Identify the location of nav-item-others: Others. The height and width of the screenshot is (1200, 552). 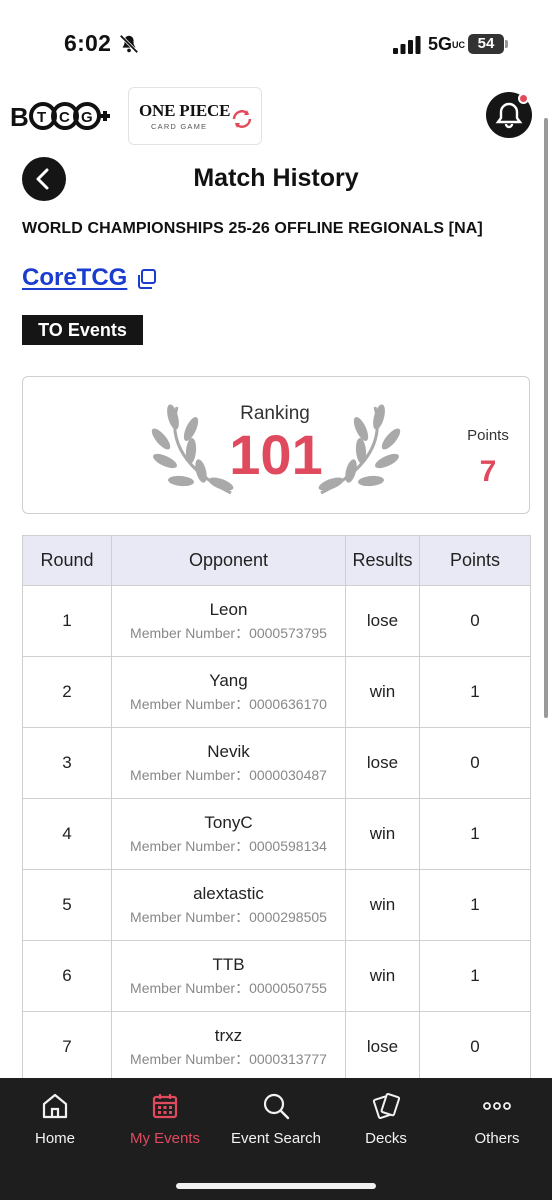
(497, 1118).